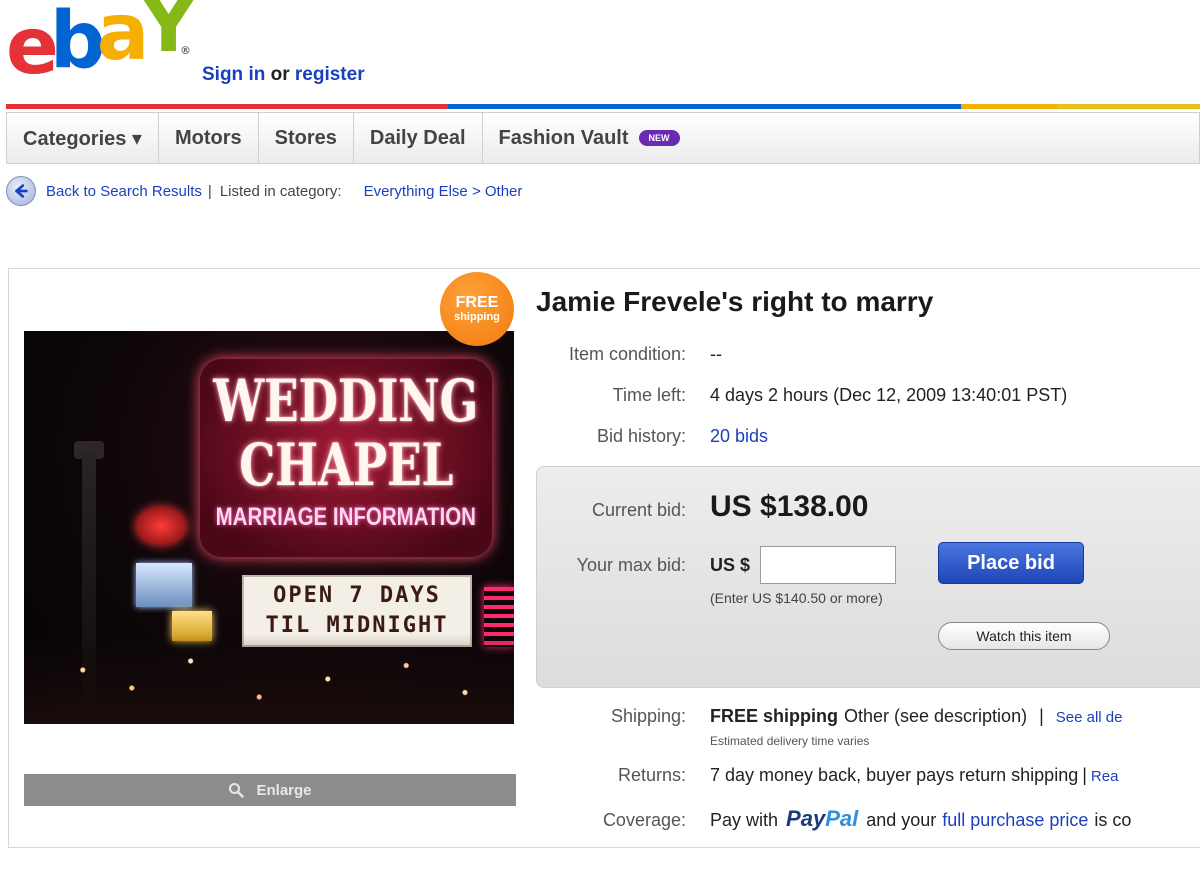 The image size is (1200, 877). I want to click on nav-fashion-vault-label: Fashion Vault, so click(563, 137).